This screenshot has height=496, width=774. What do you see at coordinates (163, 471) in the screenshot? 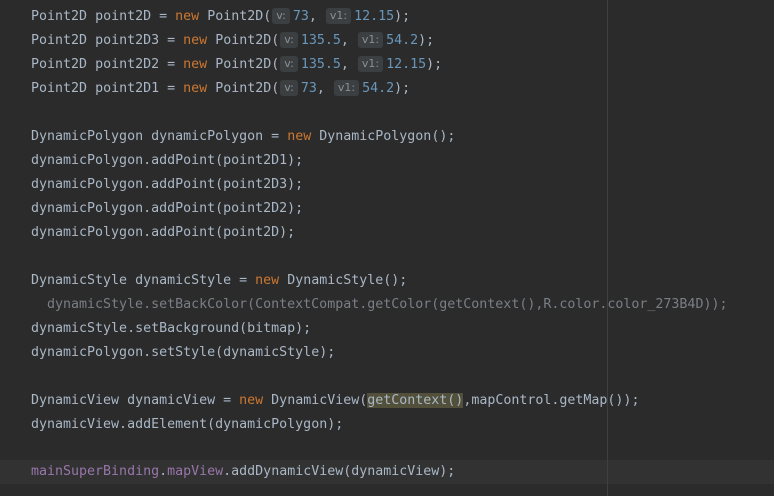
I see `token-text: .` at bounding box center [163, 471].